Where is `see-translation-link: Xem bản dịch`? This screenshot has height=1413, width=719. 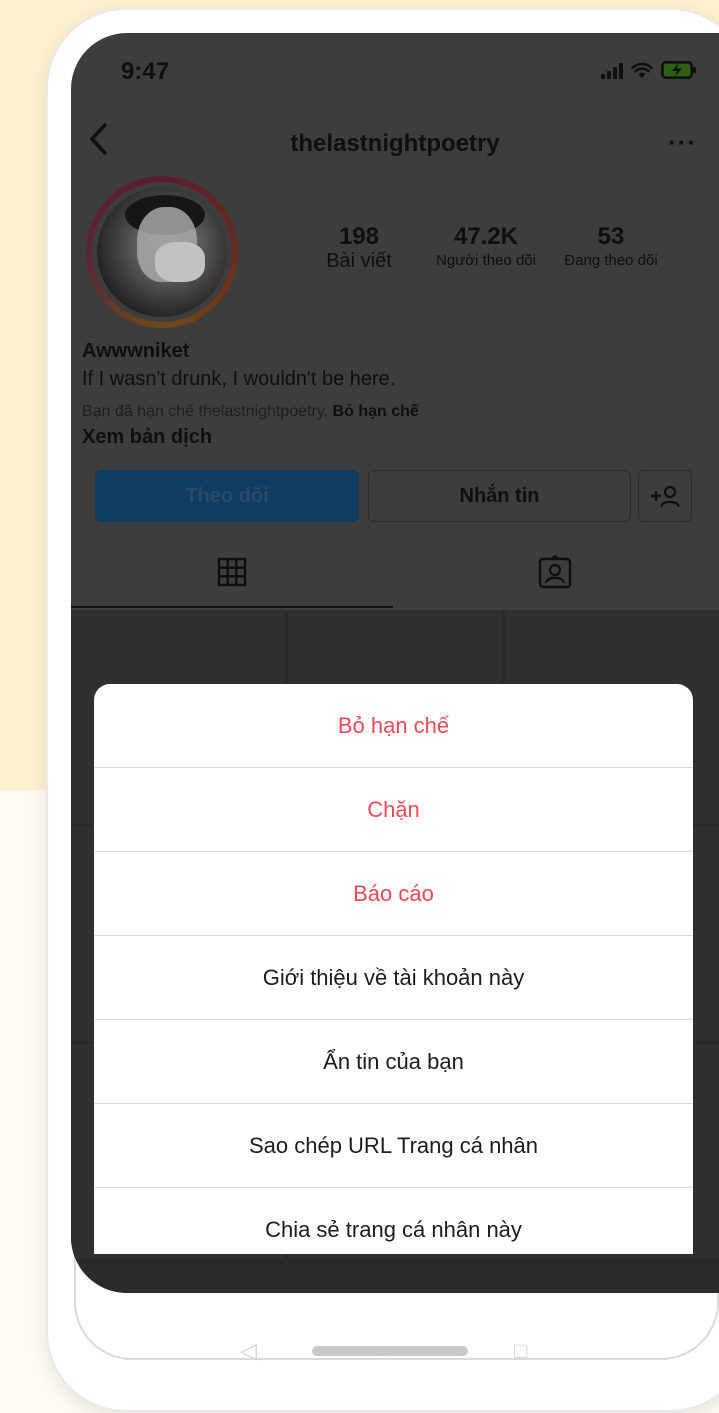 see-translation-link: Xem bản dịch is located at coordinates (147, 437).